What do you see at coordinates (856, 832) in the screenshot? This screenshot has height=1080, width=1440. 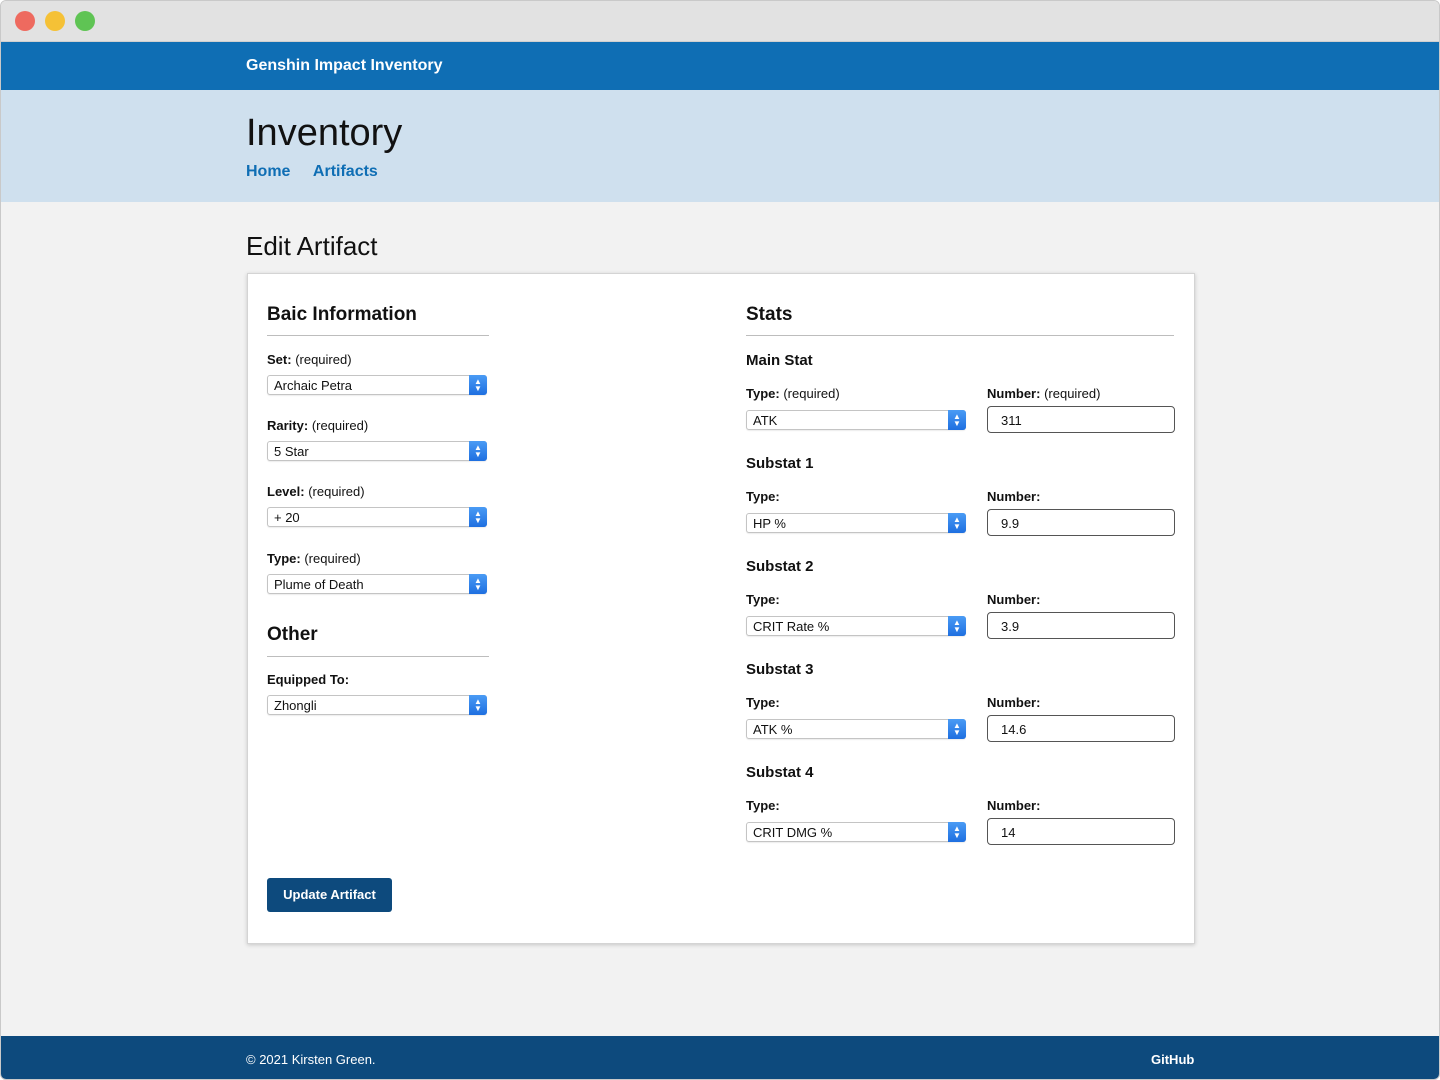 I see `substat-4-type-select: CRIT DMG % ▲ ▼` at bounding box center [856, 832].